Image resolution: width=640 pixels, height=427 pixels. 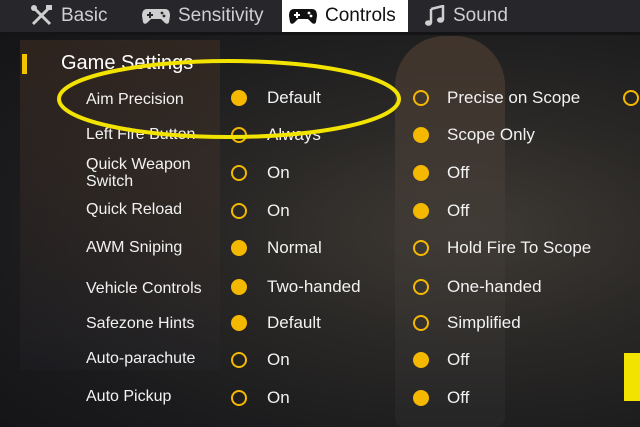 I want to click on option-quick-reload-2: Off, so click(x=458, y=211).